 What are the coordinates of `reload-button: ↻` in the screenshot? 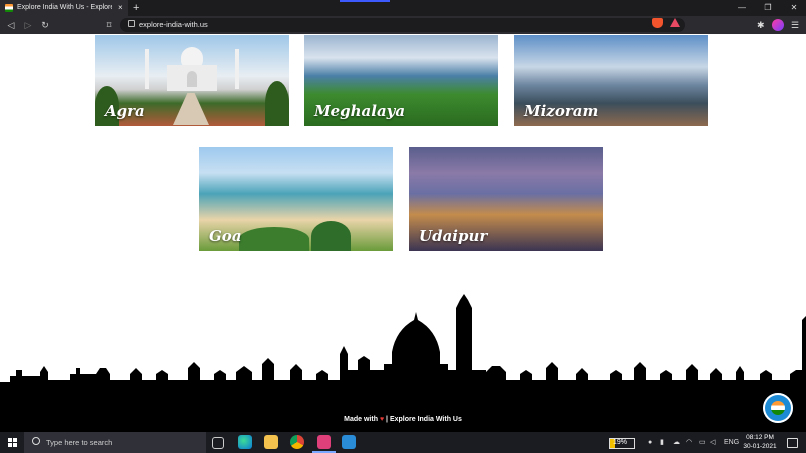 It's located at (45, 25).